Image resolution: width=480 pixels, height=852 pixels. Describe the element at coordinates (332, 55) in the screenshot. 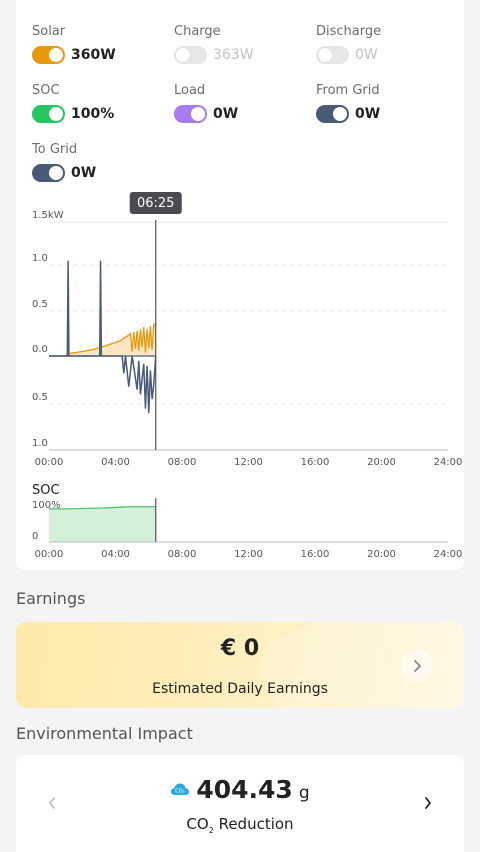

I see `discharge-switch` at that location.